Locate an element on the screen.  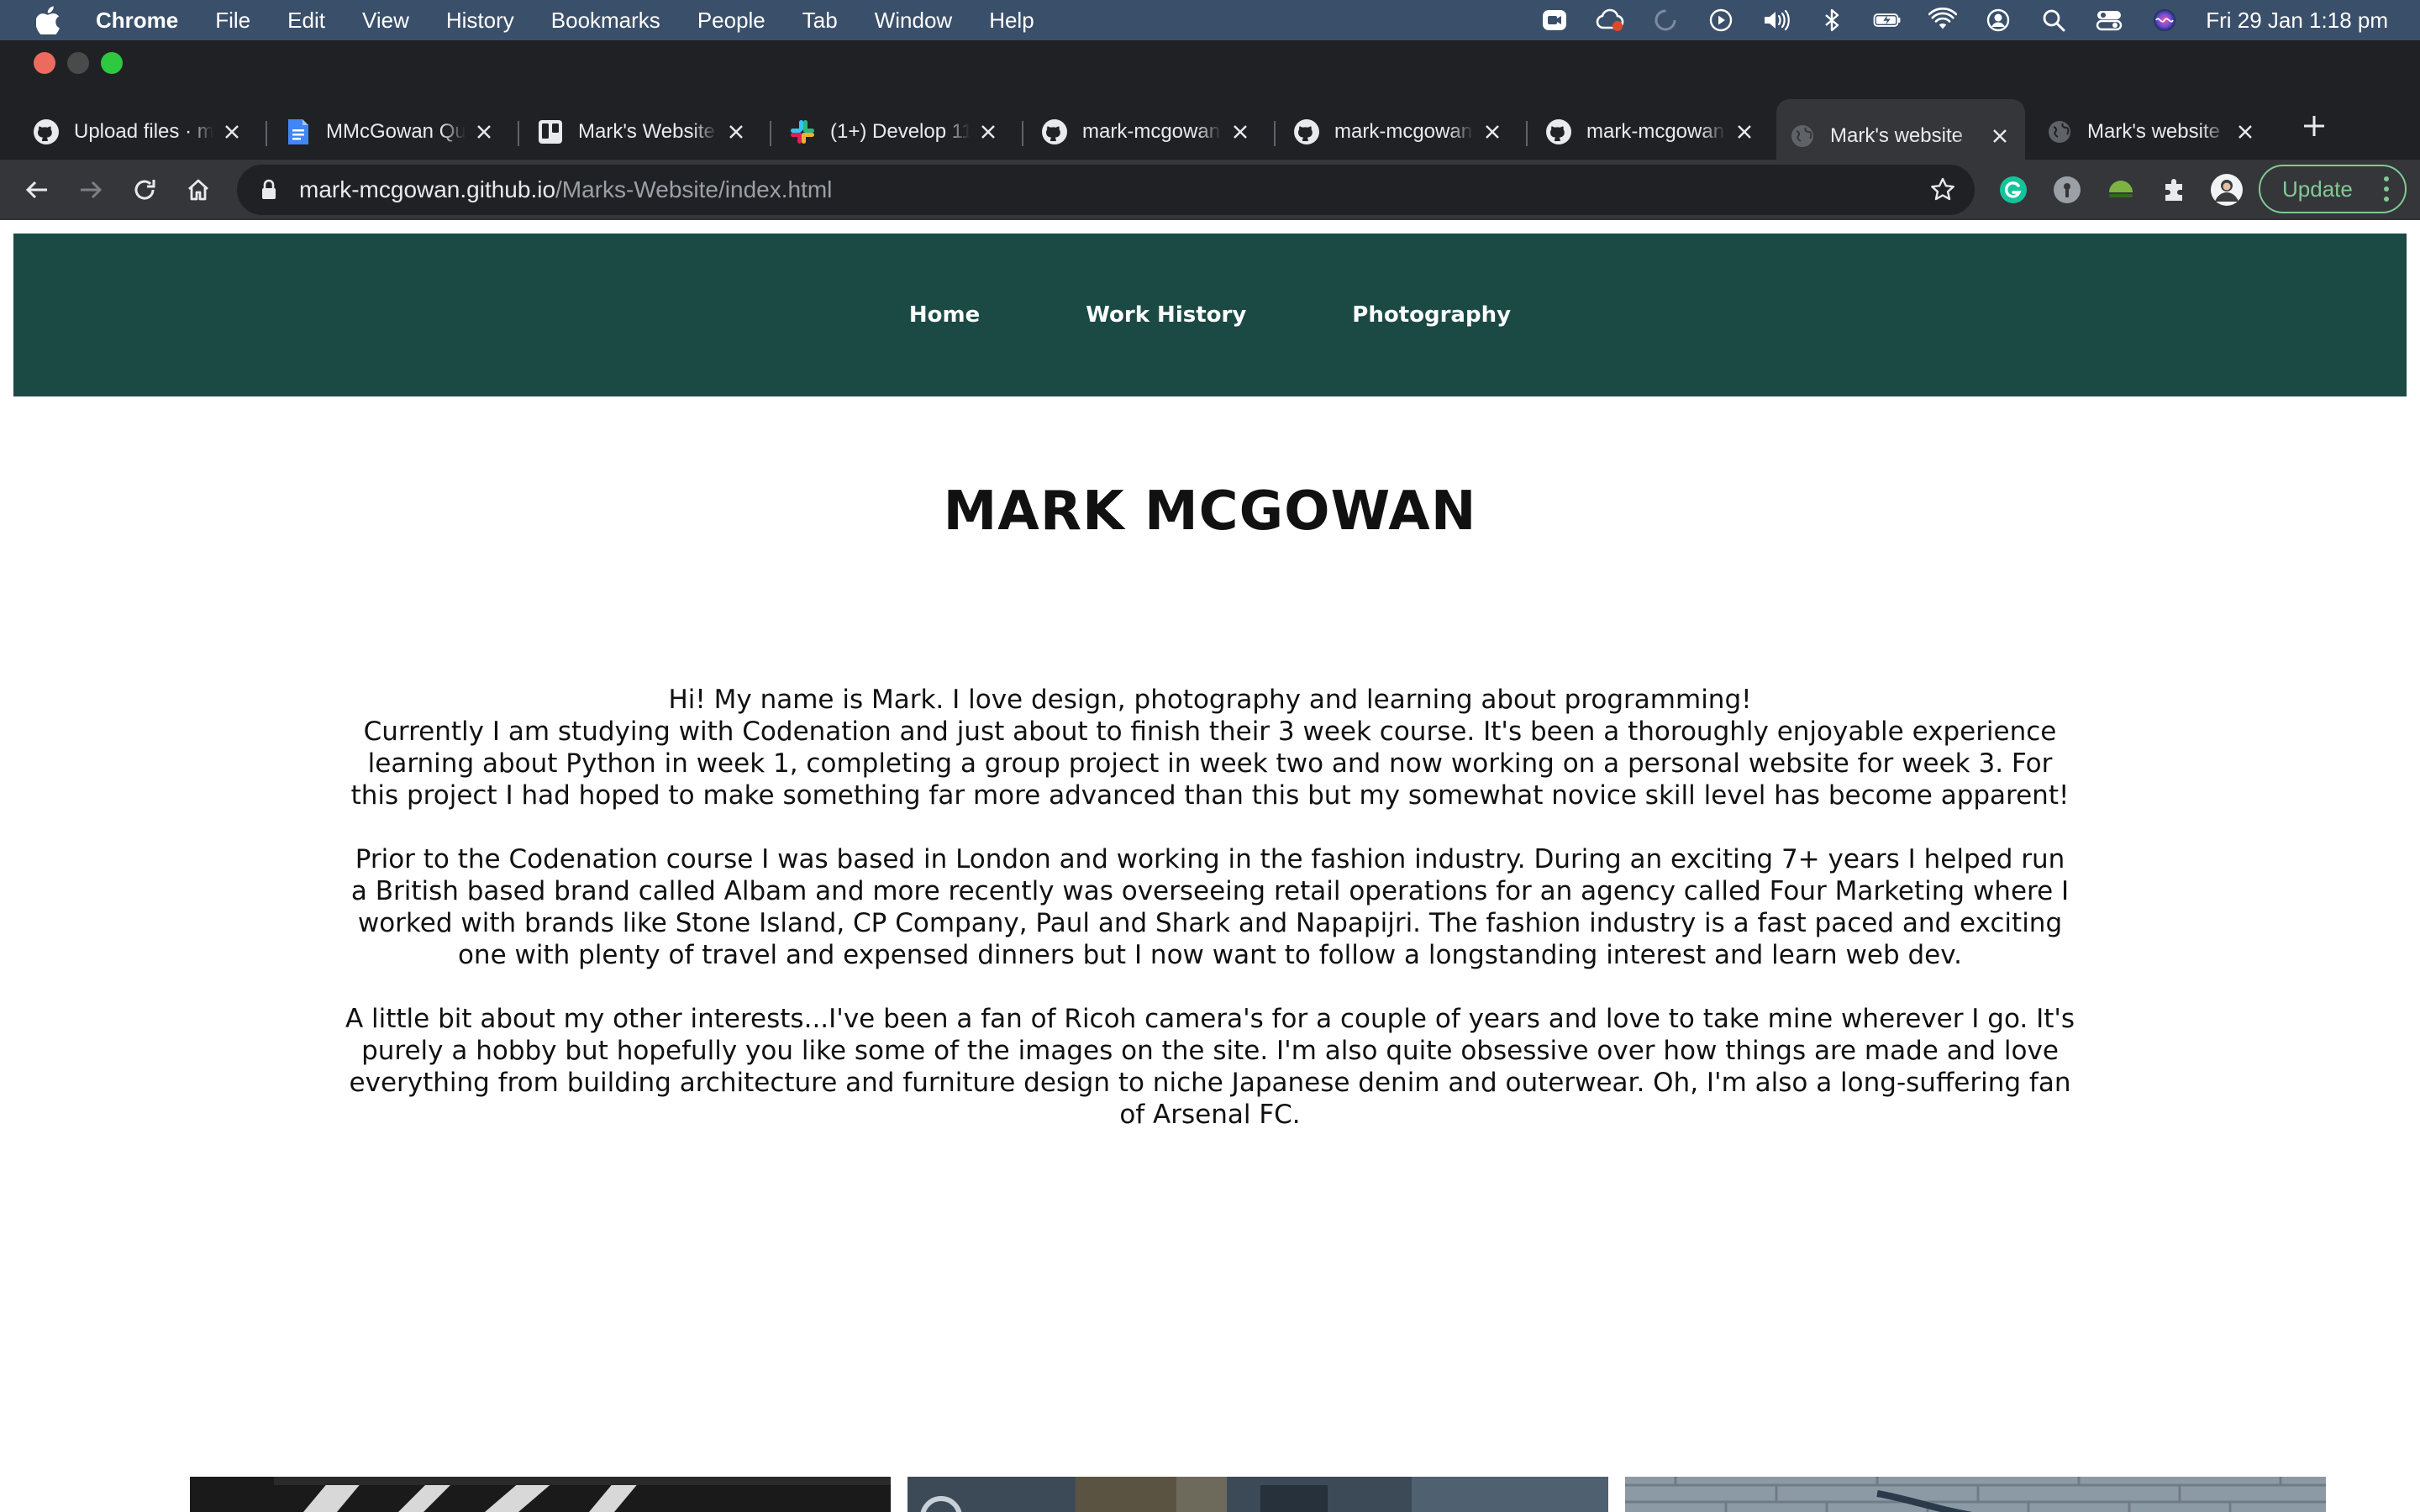
menu-chrome: Chrome is located at coordinates (137, 21).